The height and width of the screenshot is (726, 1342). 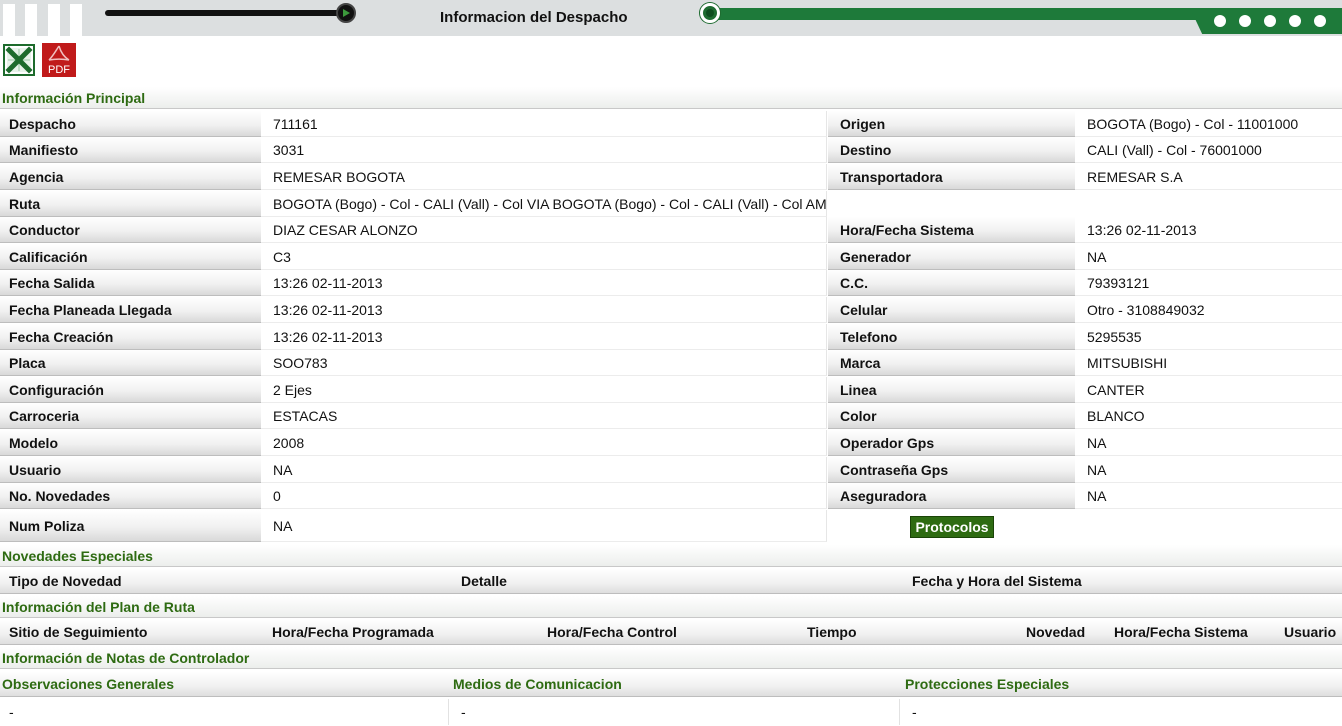 I want to click on page-title: Informacion del Despacho, so click(x=534, y=17).